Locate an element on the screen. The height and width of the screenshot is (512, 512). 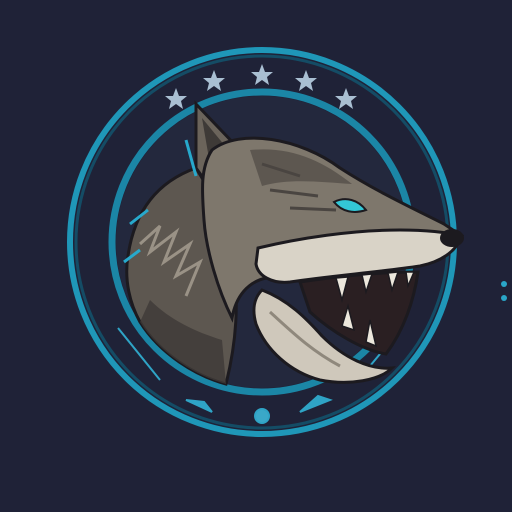
ring-dot is located at coordinates (262, 416).